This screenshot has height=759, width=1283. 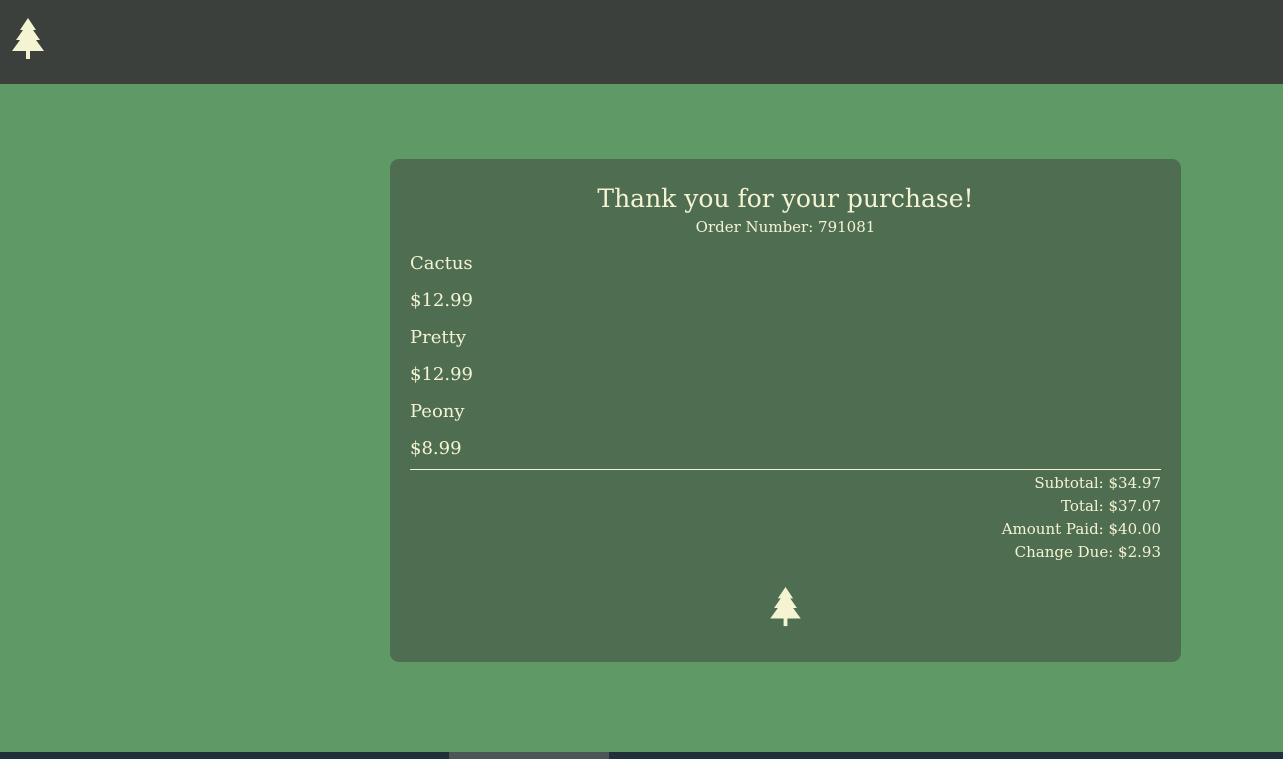 What do you see at coordinates (1081, 529) in the screenshot?
I see `amount-paid: Amount Paid: $40.00` at bounding box center [1081, 529].